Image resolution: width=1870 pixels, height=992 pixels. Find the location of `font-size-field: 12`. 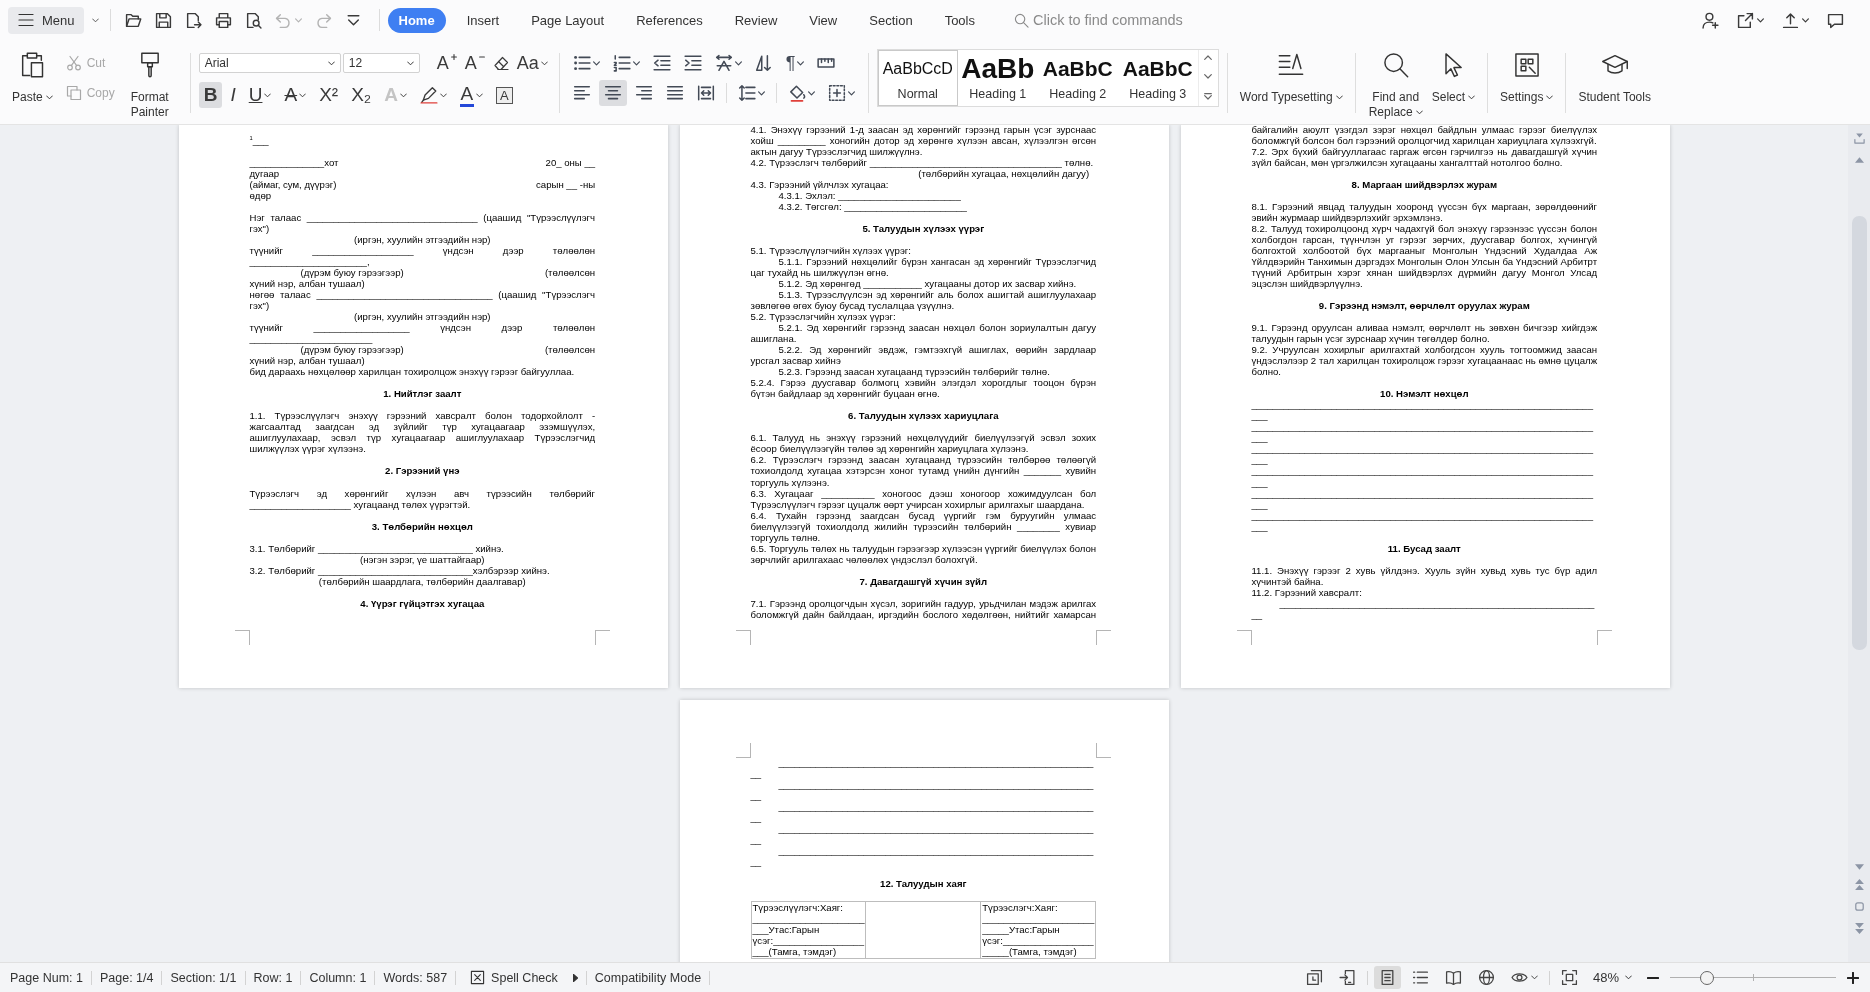

font-size-field: 12 is located at coordinates (381, 63).